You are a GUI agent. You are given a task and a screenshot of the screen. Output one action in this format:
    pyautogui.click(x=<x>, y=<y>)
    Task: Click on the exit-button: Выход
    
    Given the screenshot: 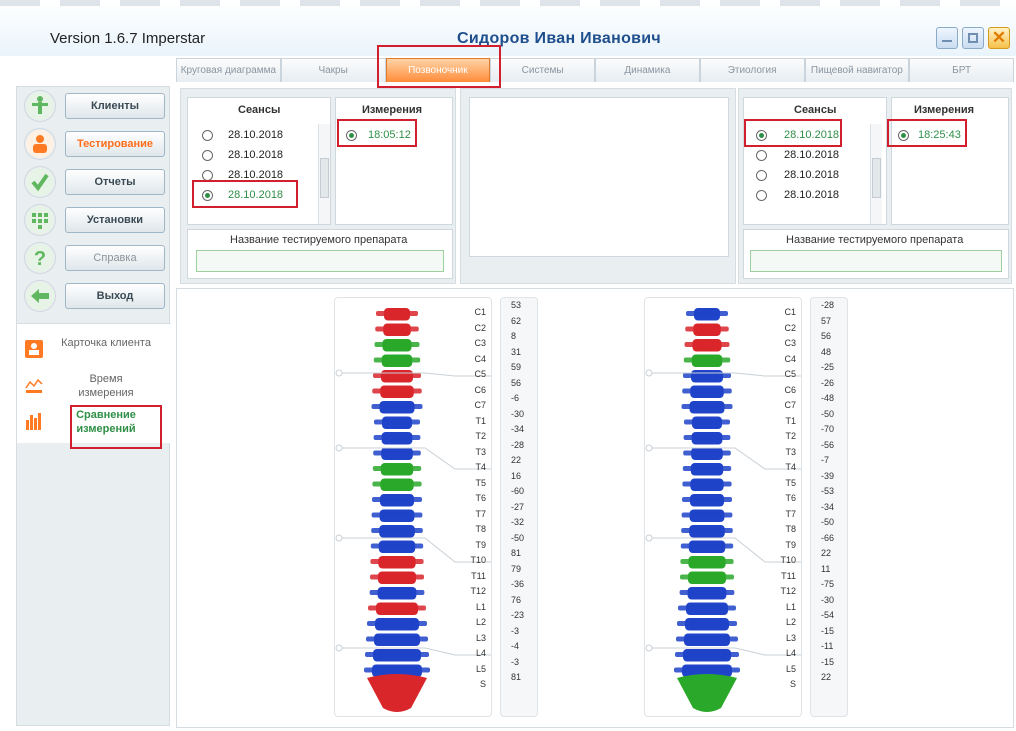 What is the action you would take?
    pyautogui.click(x=115, y=296)
    